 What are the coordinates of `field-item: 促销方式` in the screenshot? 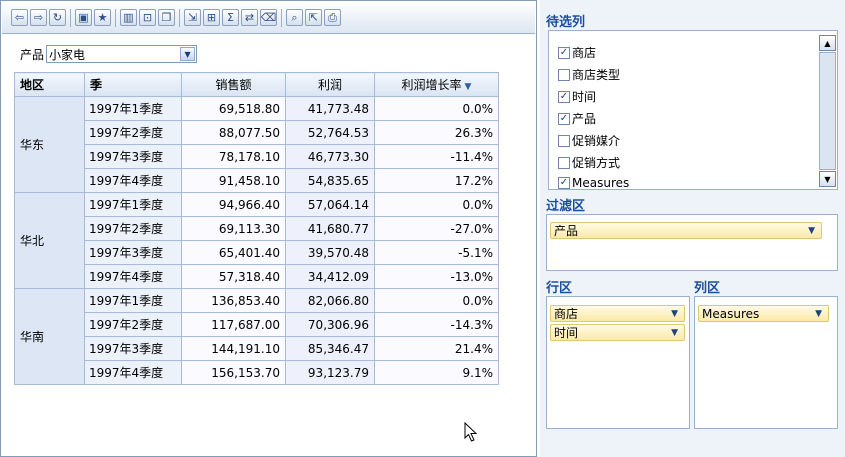 It's located at (589, 162).